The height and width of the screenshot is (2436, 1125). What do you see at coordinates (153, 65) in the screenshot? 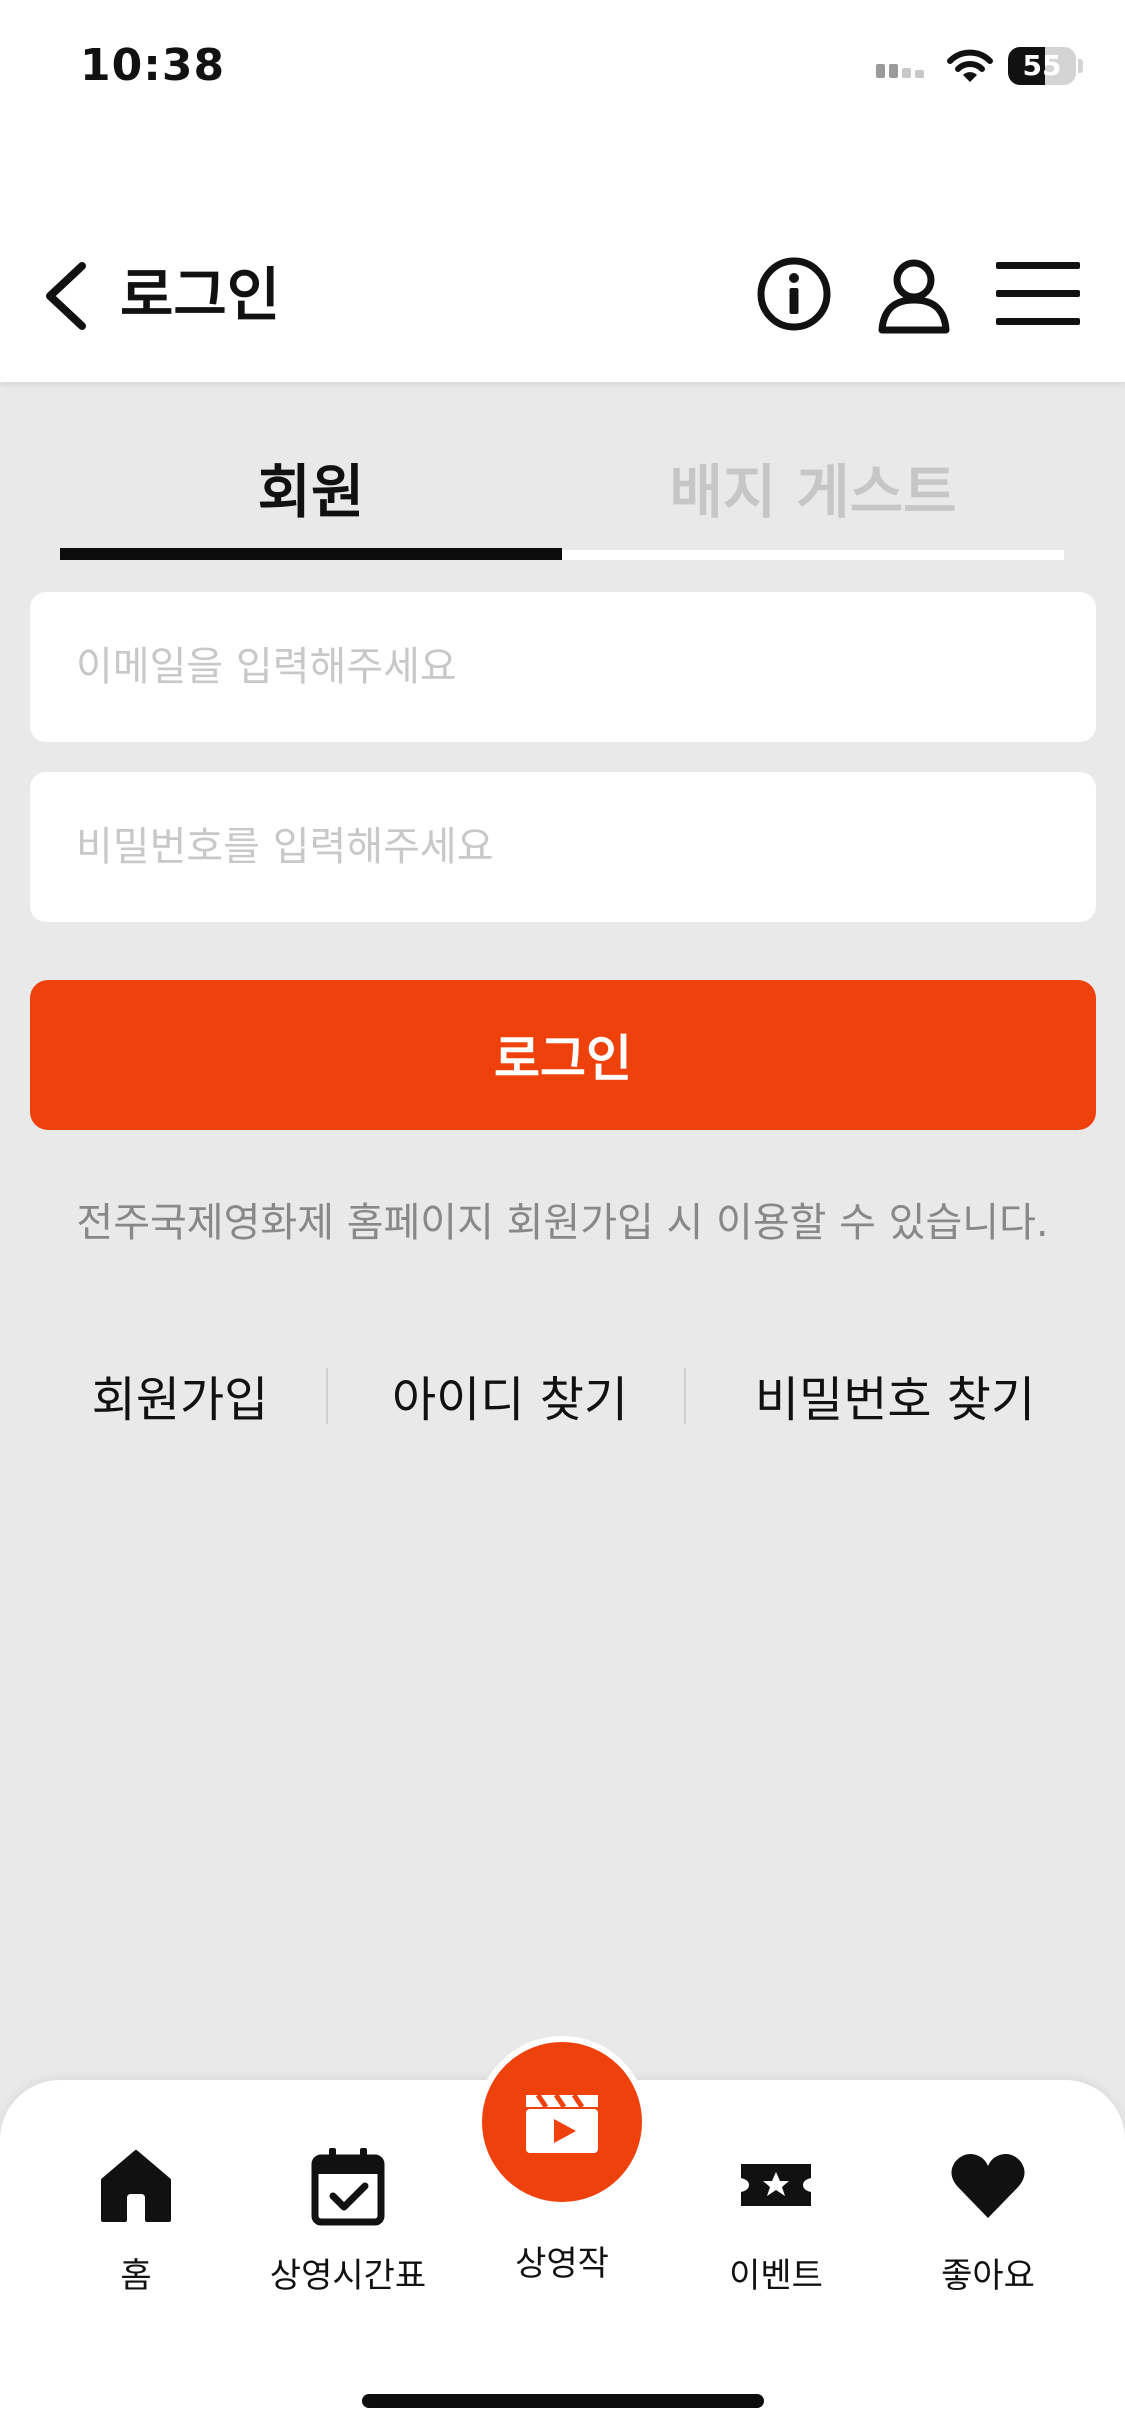
I see `status-time: 10:38` at bounding box center [153, 65].